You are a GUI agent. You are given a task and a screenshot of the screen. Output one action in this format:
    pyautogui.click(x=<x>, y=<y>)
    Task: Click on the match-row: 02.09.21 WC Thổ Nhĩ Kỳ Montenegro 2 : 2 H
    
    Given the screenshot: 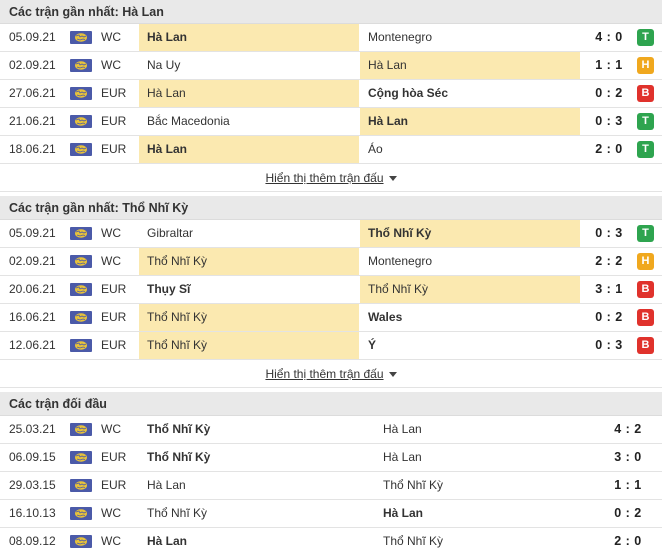 What is the action you would take?
    pyautogui.click(x=331, y=262)
    